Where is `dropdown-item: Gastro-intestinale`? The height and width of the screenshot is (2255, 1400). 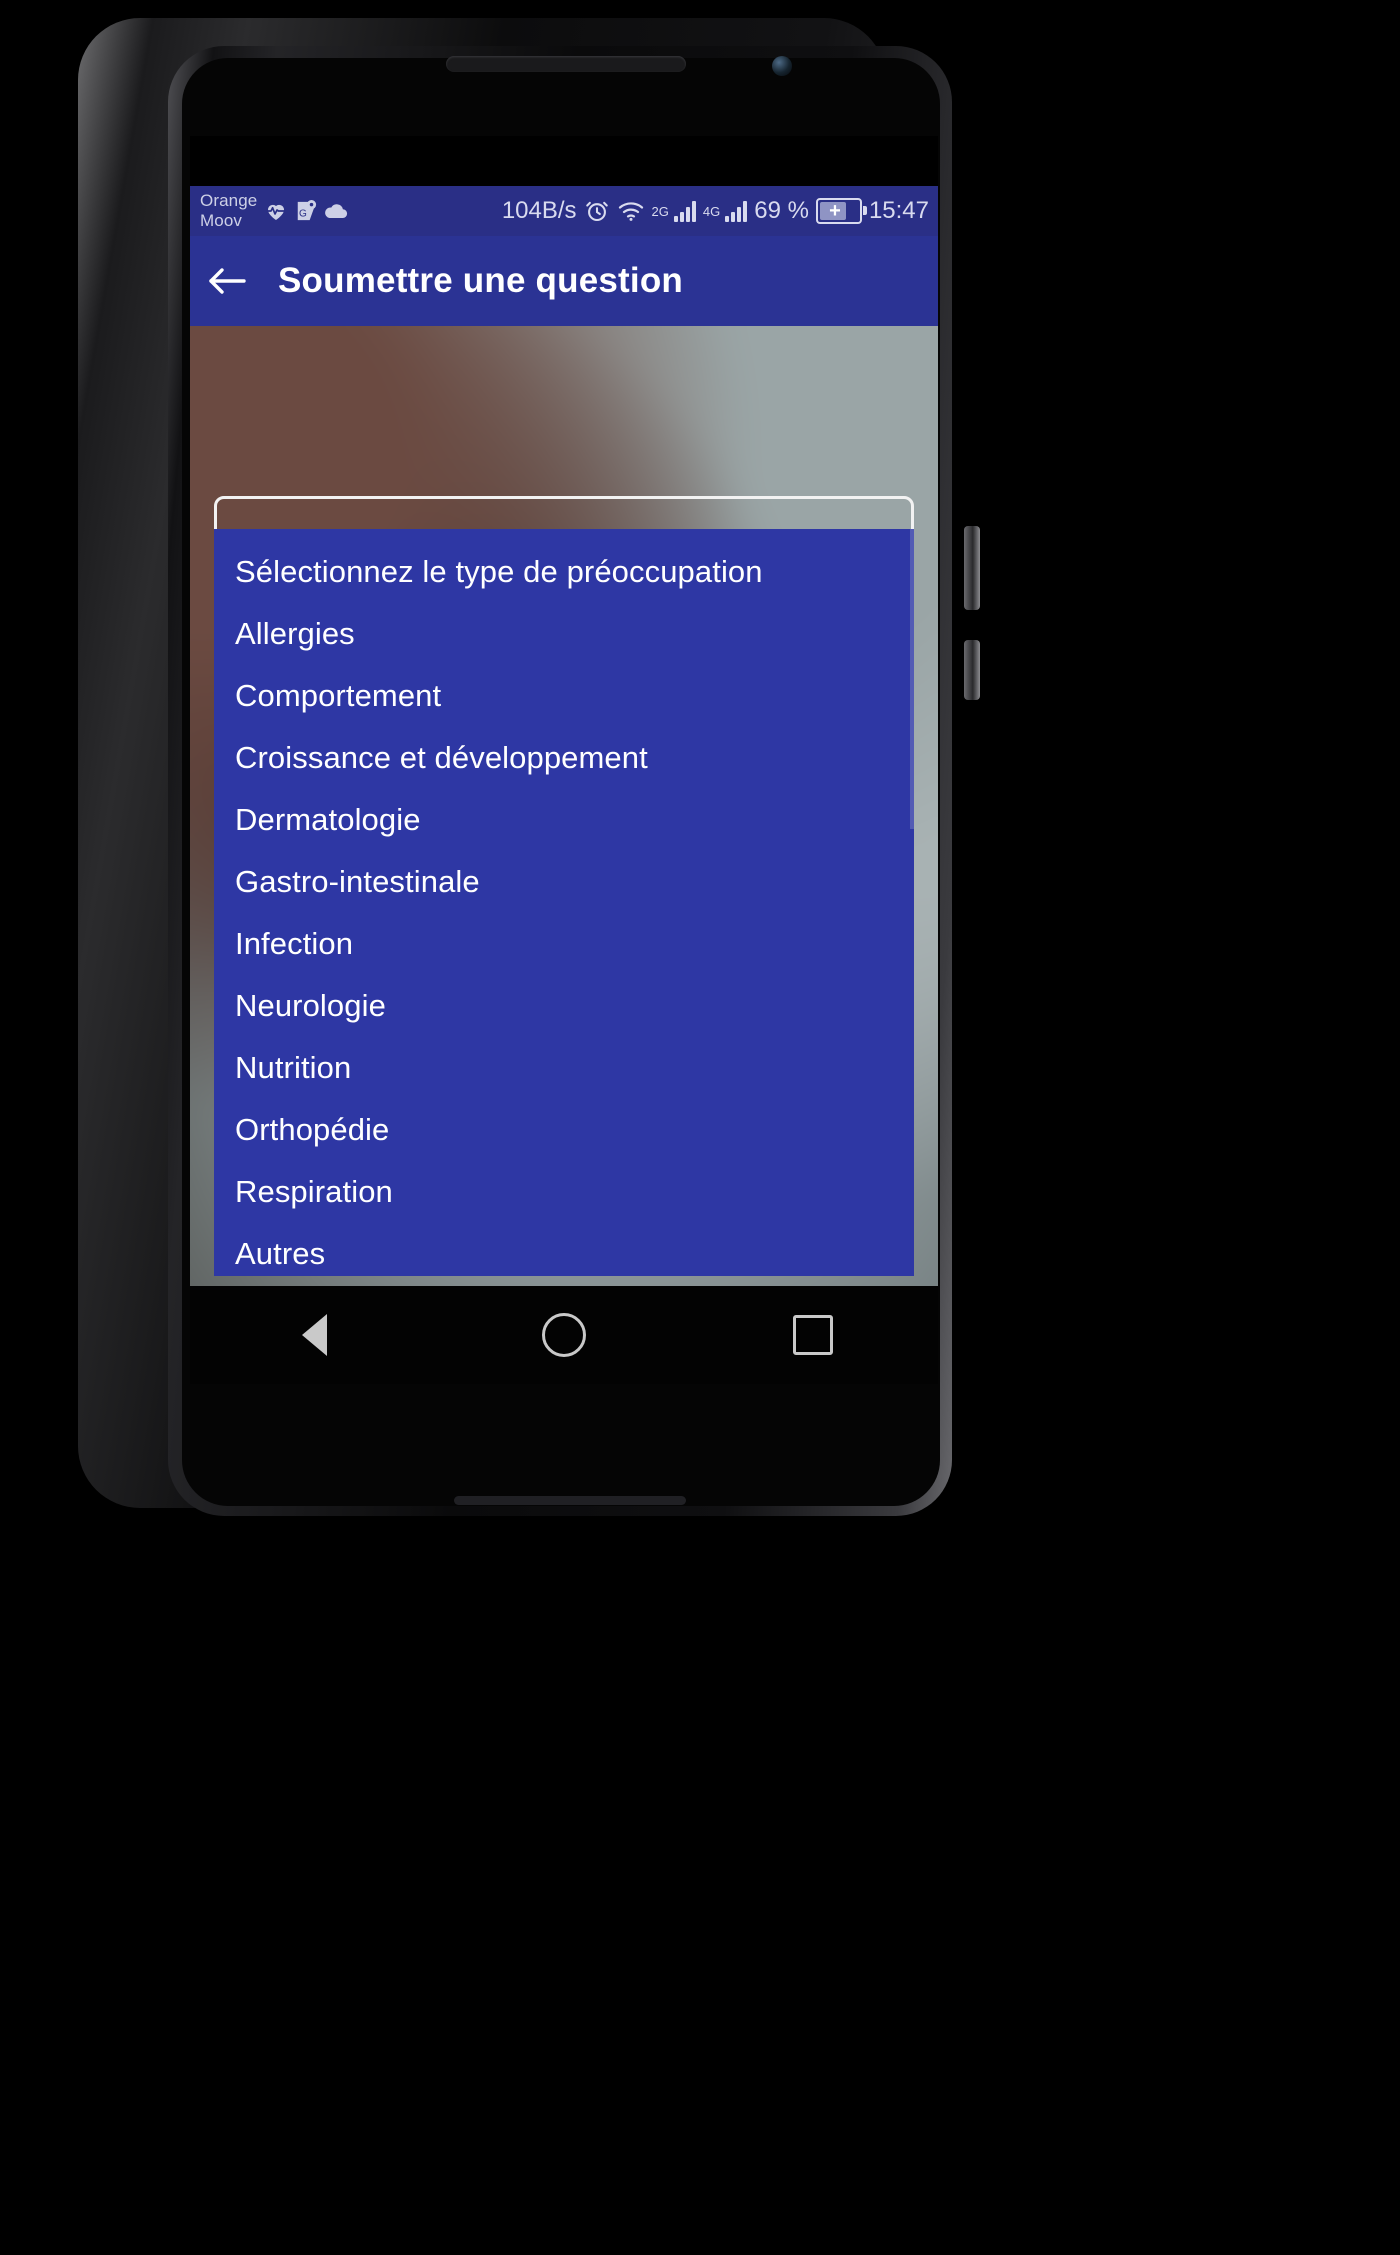 dropdown-item: Gastro-intestinale is located at coordinates (564, 882).